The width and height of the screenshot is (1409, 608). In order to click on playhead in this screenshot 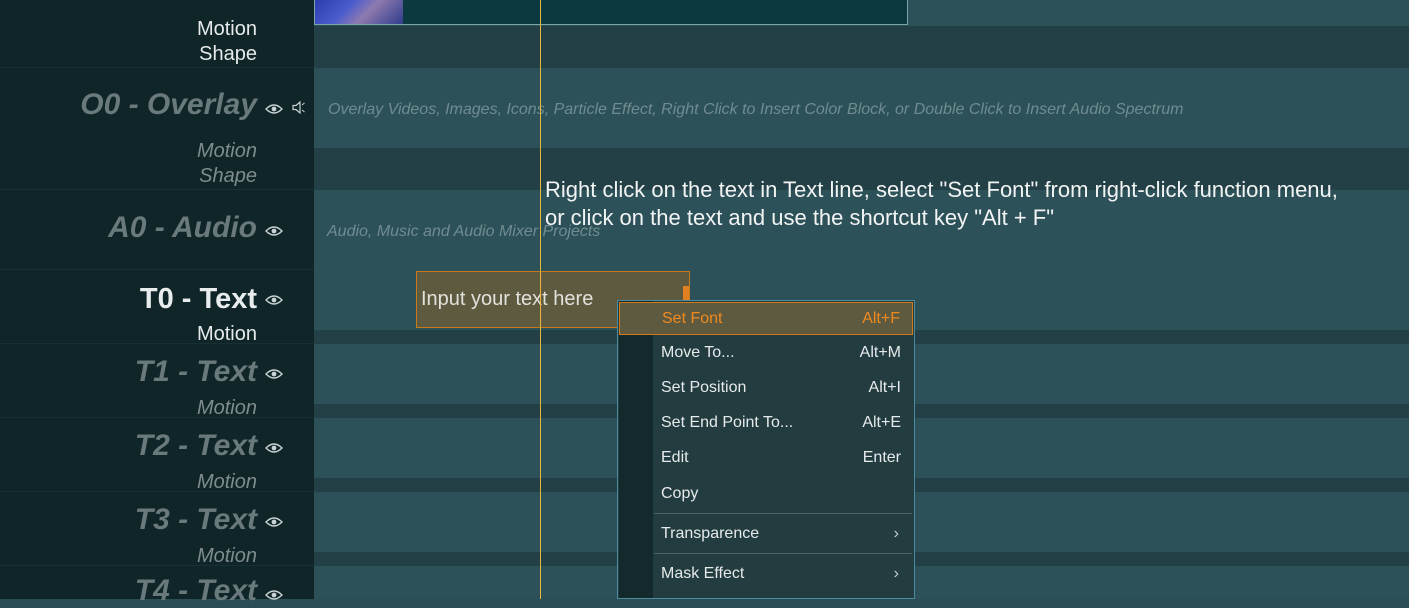, I will do `click(540, 299)`.